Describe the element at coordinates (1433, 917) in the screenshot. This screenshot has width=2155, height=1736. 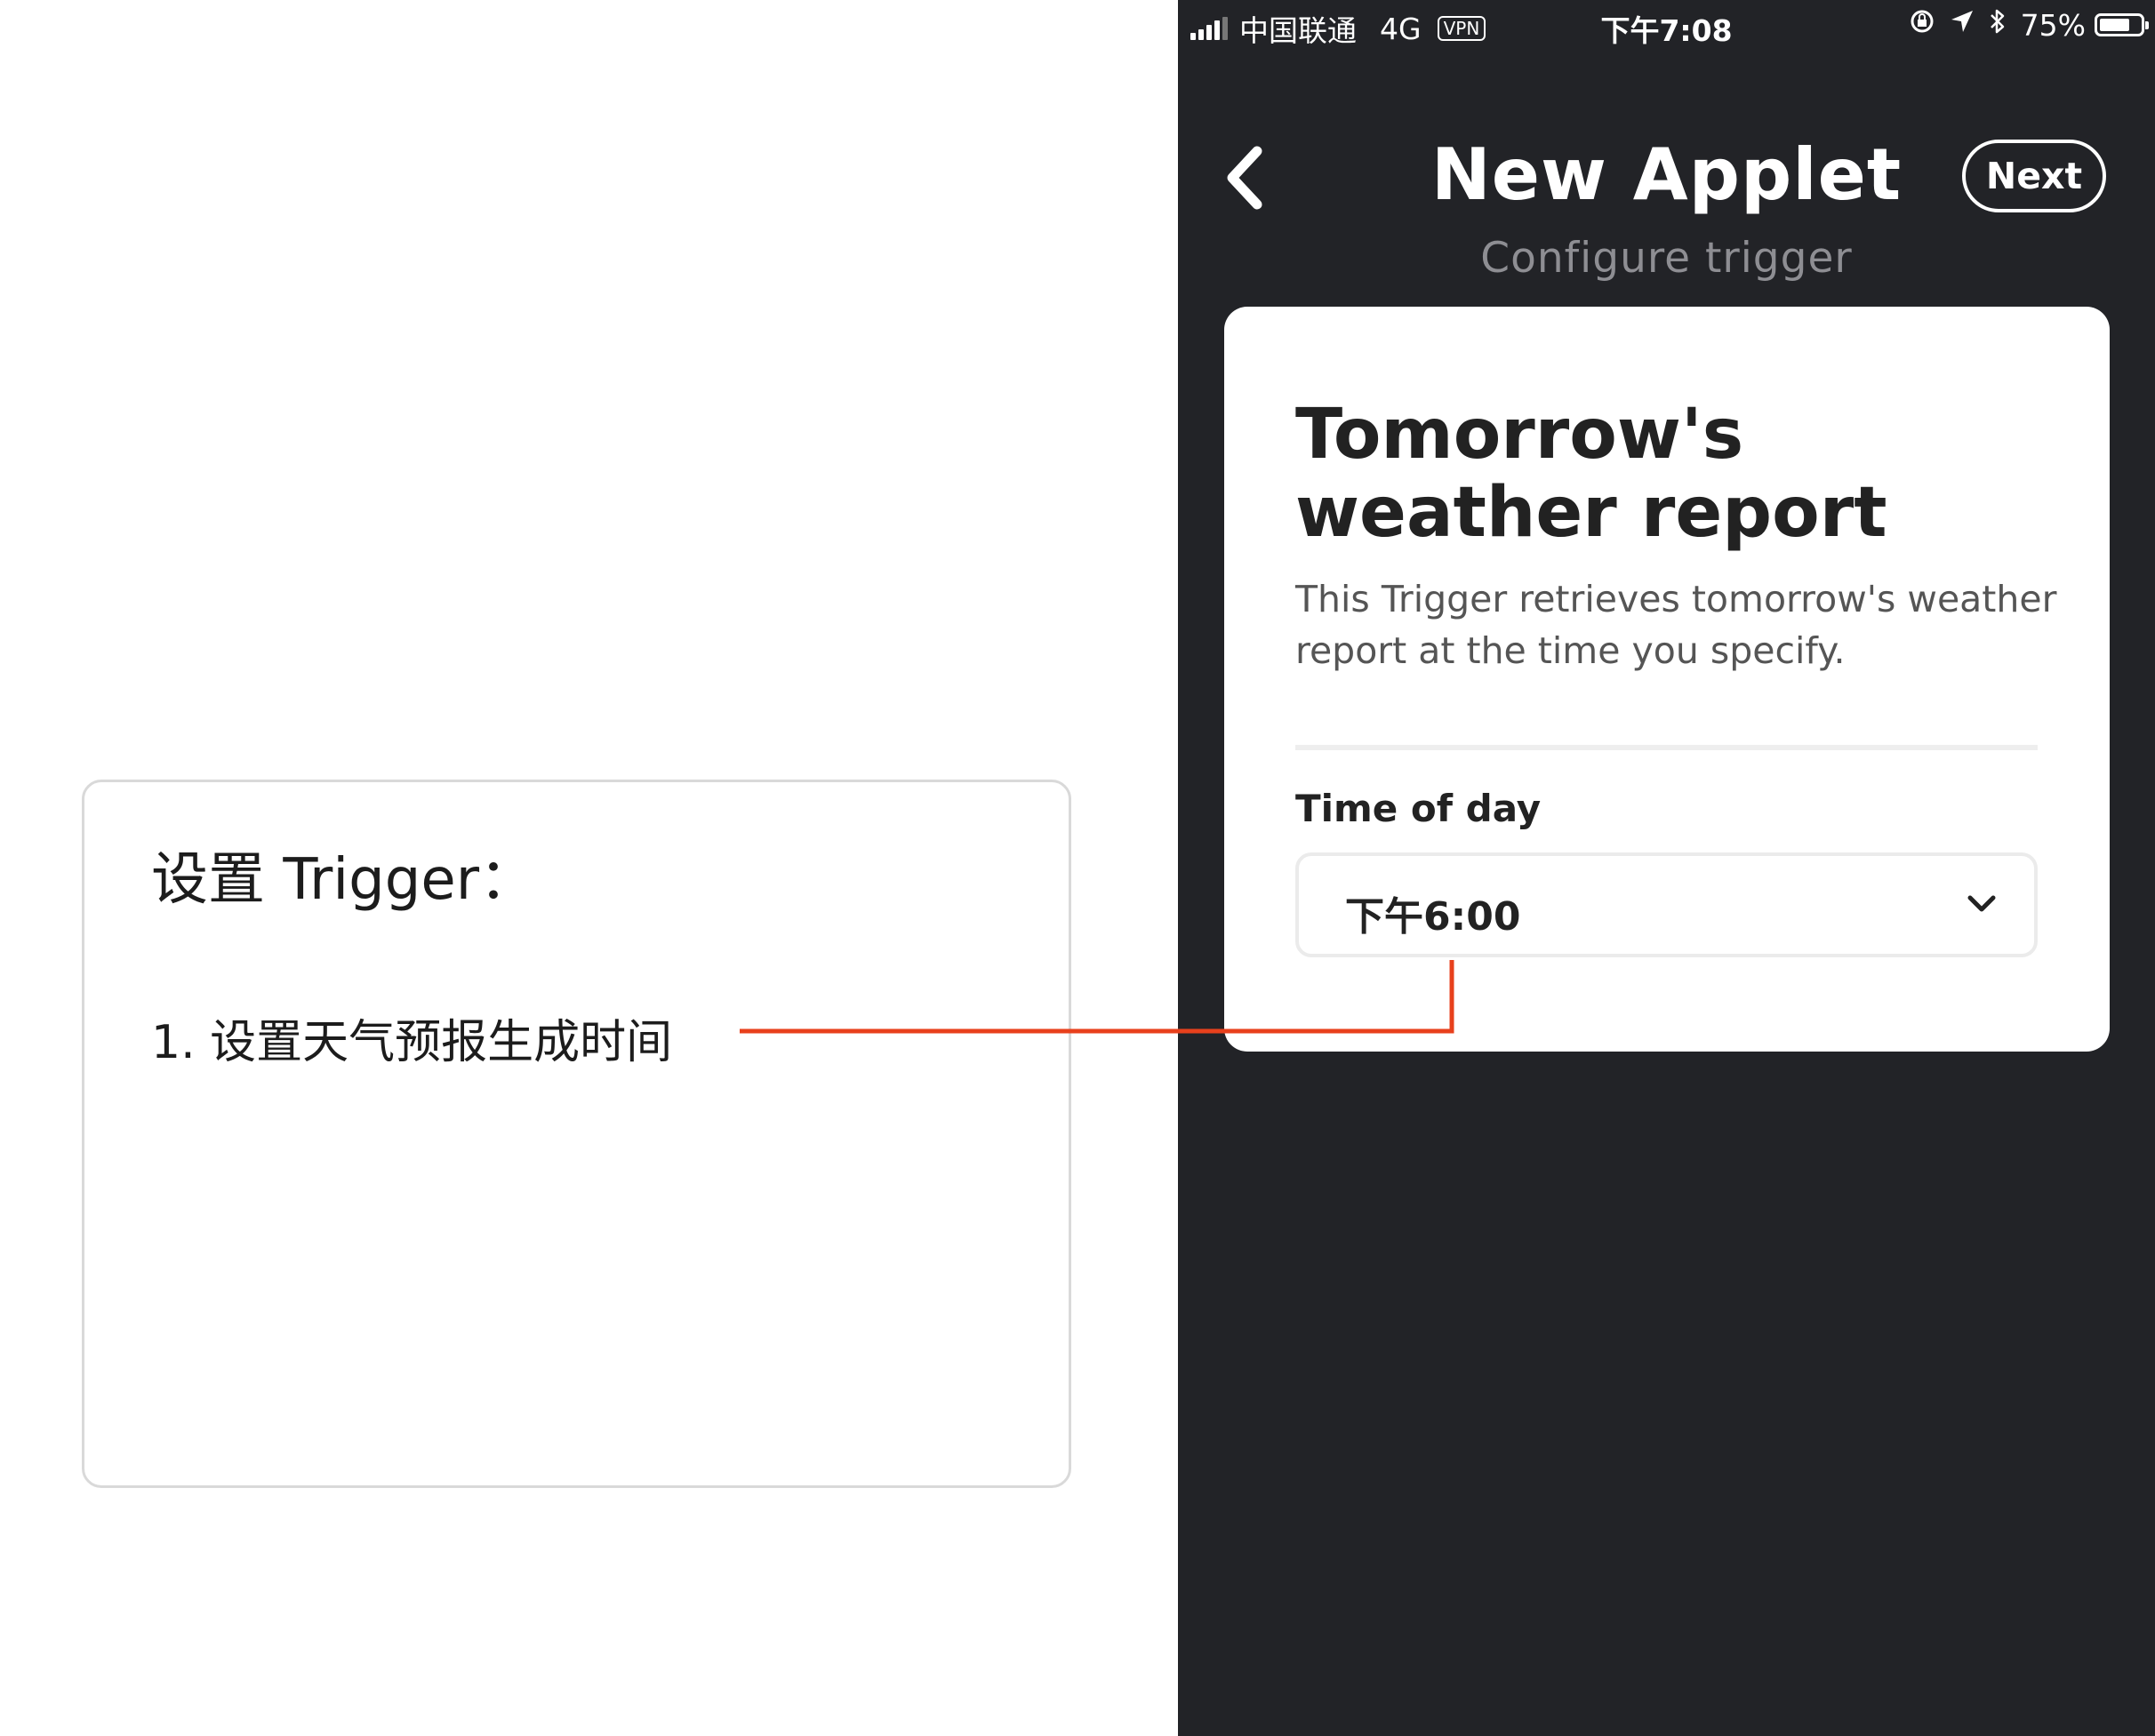
I see `time-of-day-value: 下午6:00` at that location.